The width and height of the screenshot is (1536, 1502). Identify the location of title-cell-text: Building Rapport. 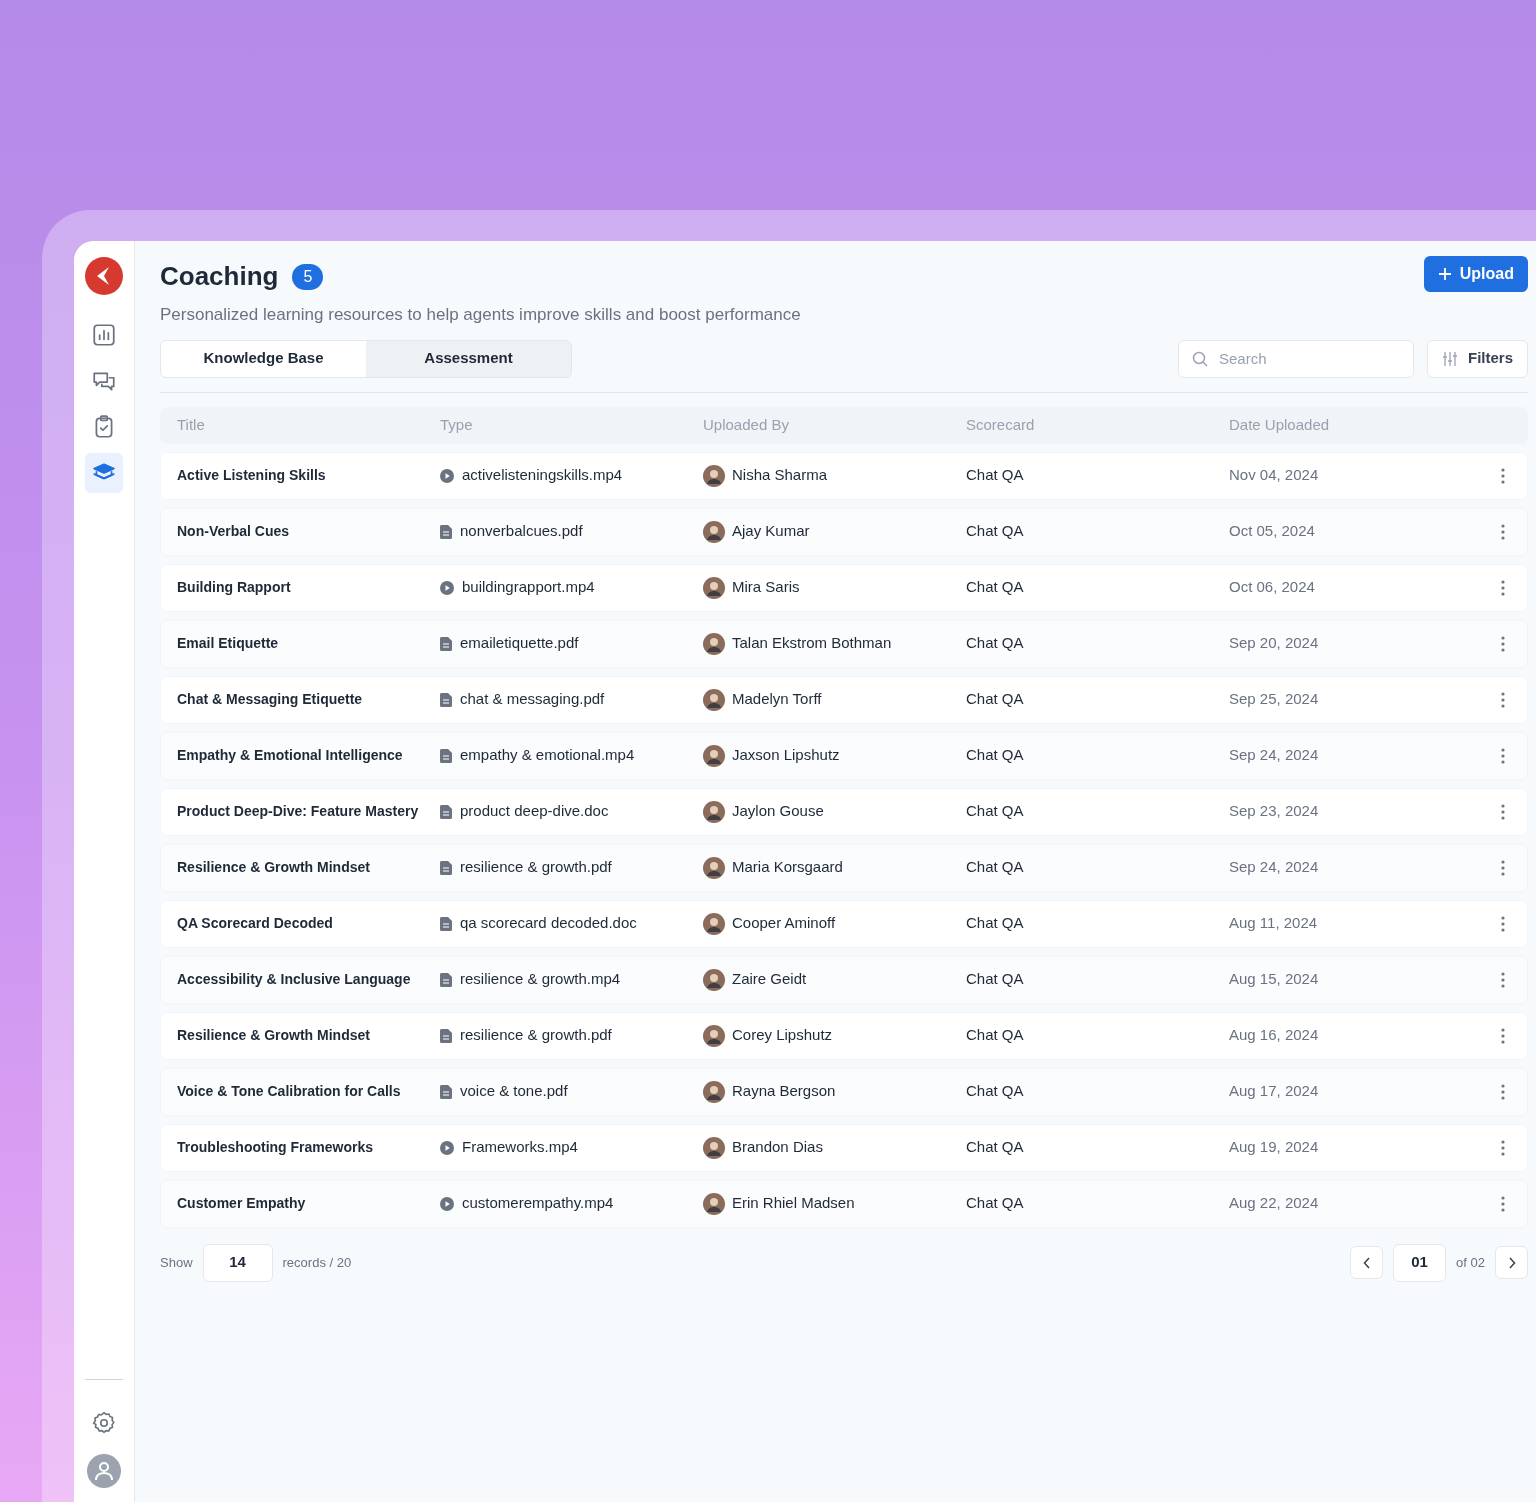
(234, 587).